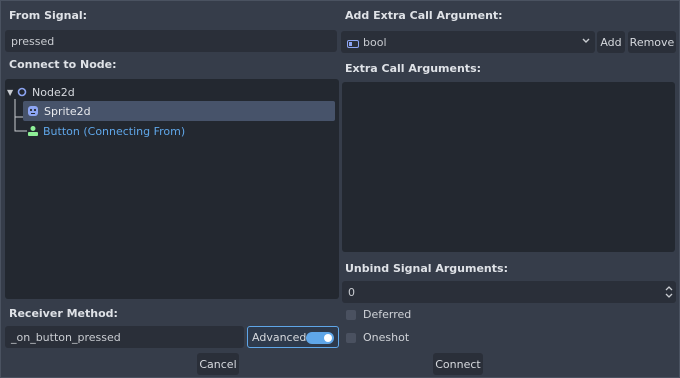  I want to click on tree-item-label: Button (Connecting From), so click(114, 131).